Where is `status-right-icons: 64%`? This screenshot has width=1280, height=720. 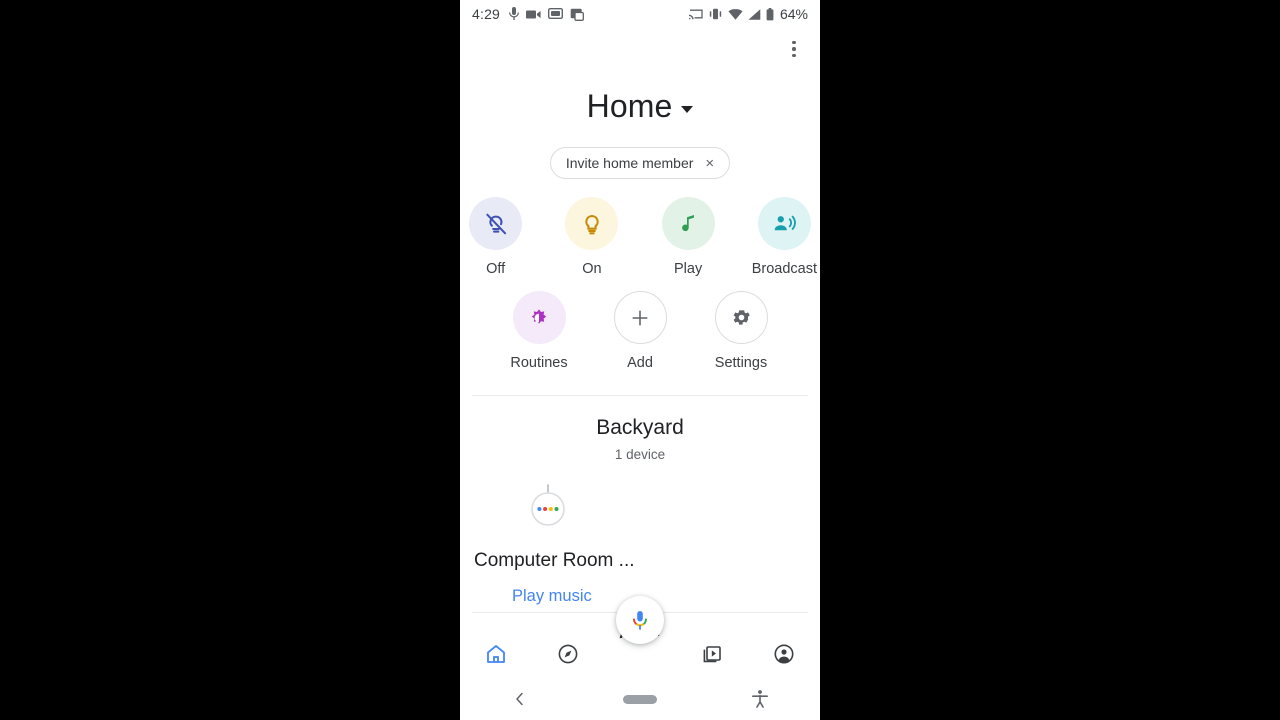 status-right-icons: 64% is located at coordinates (748, 14).